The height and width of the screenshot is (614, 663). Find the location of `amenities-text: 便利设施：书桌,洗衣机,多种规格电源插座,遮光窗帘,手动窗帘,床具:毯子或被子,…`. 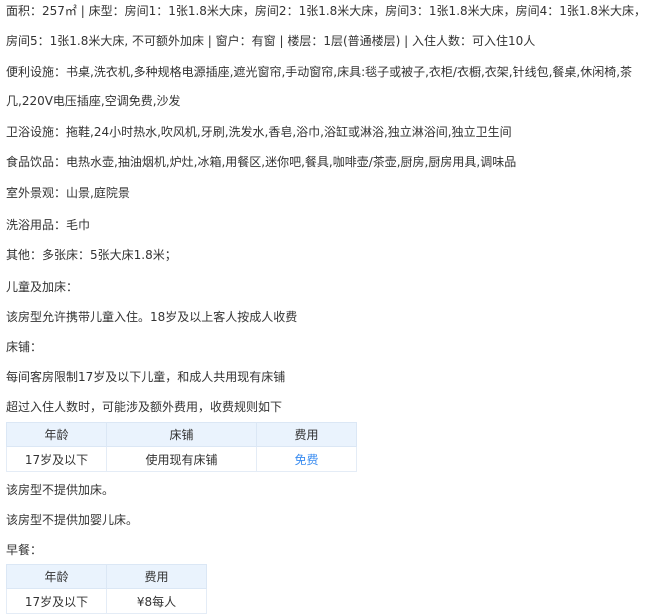

amenities-text: 便利设施：书桌,洗衣机,多种规格电源插座,遮光窗帘,手动窗帘,床具:毯子或被子,… is located at coordinates (319, 72).